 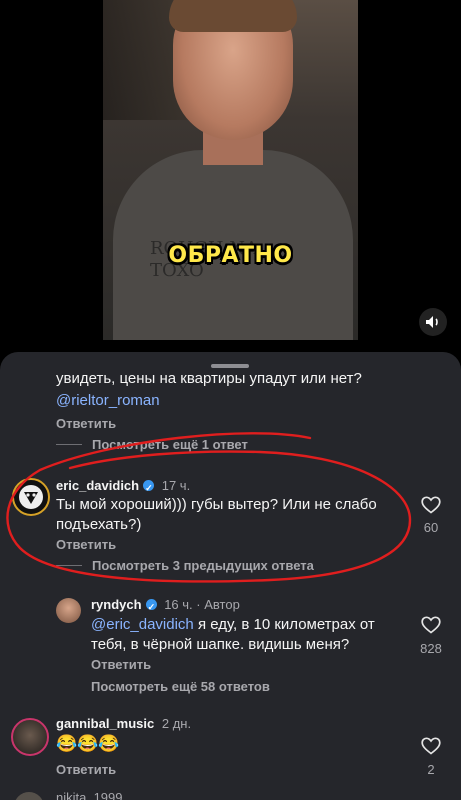 I want to click on speaker-icon, so click(x=432, y=322).